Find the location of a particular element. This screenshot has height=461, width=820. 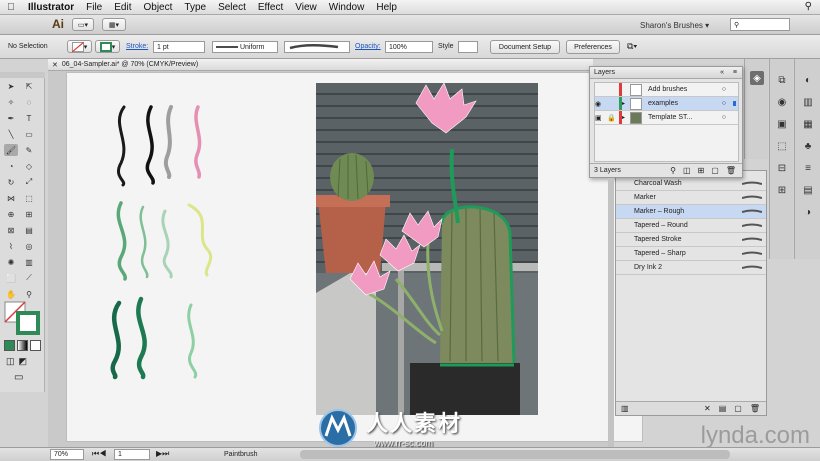

shape-builder-tool-icon: ⊕ is located at coordinates (11, 214).